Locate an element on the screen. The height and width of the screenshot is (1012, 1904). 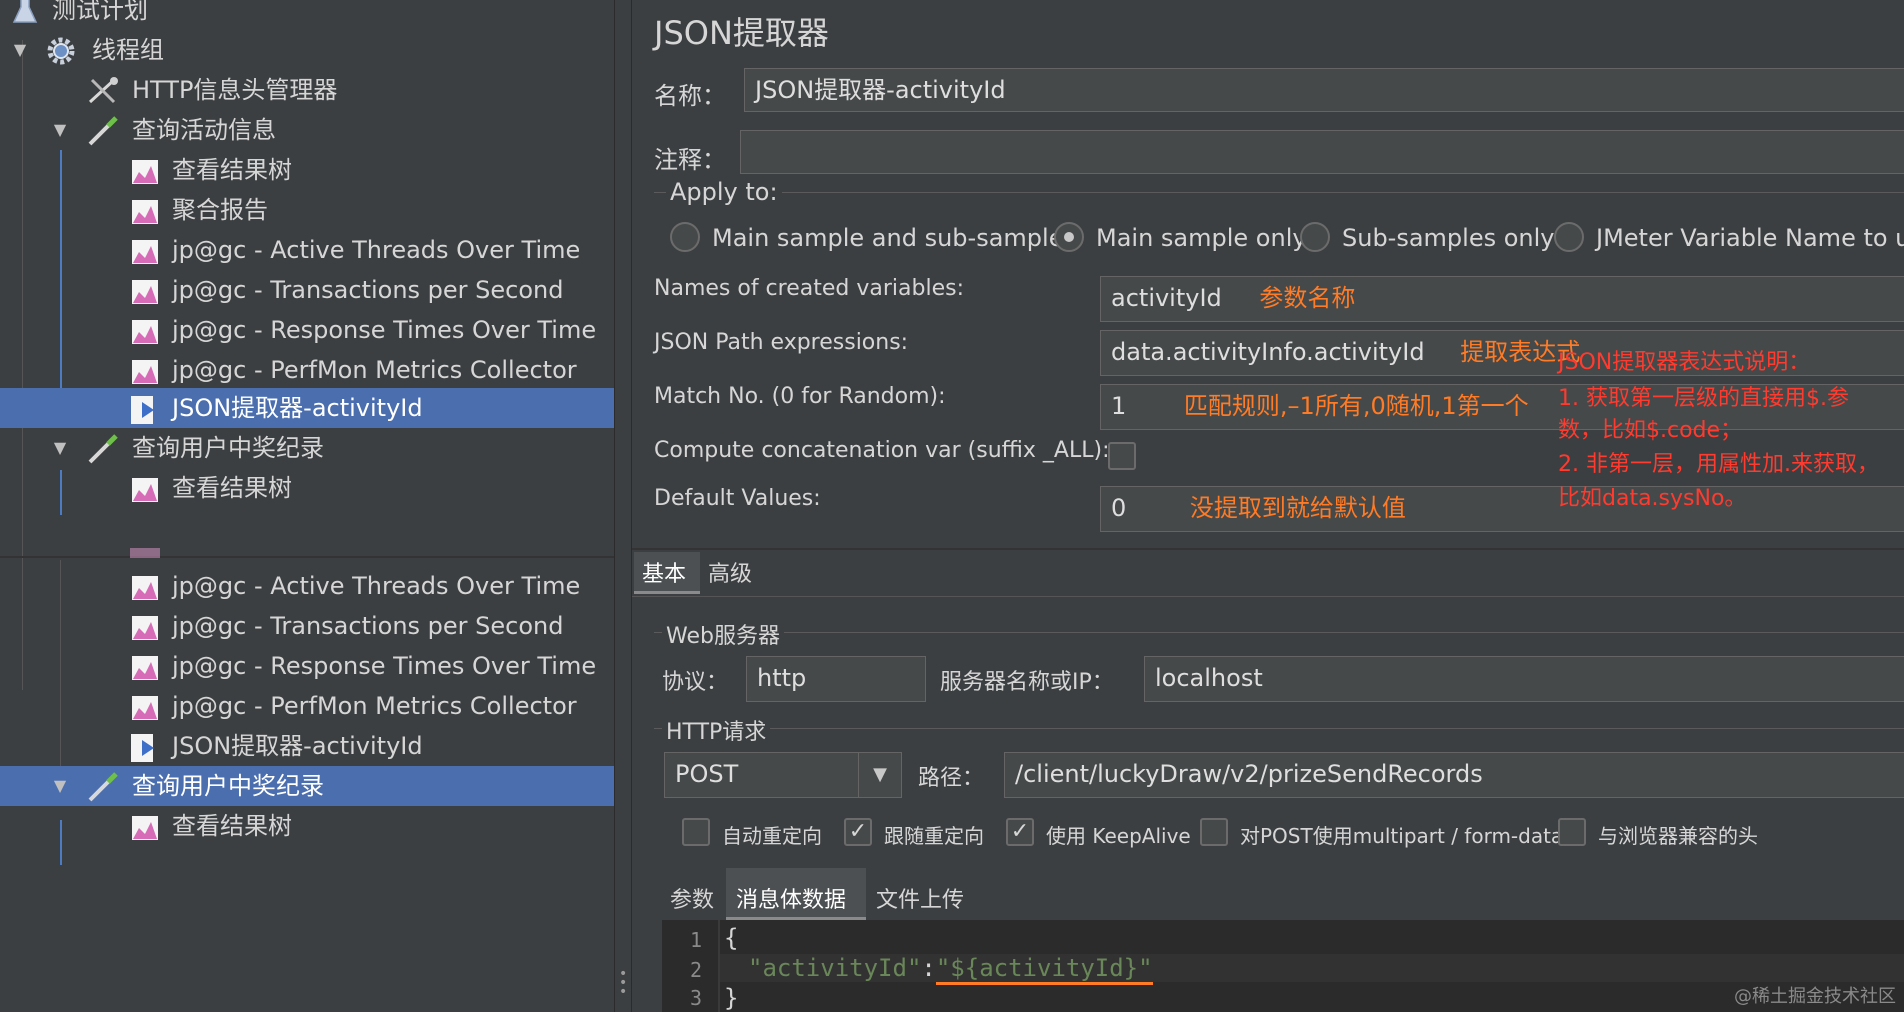
tab-divider is located at coordinates (1268, 596).